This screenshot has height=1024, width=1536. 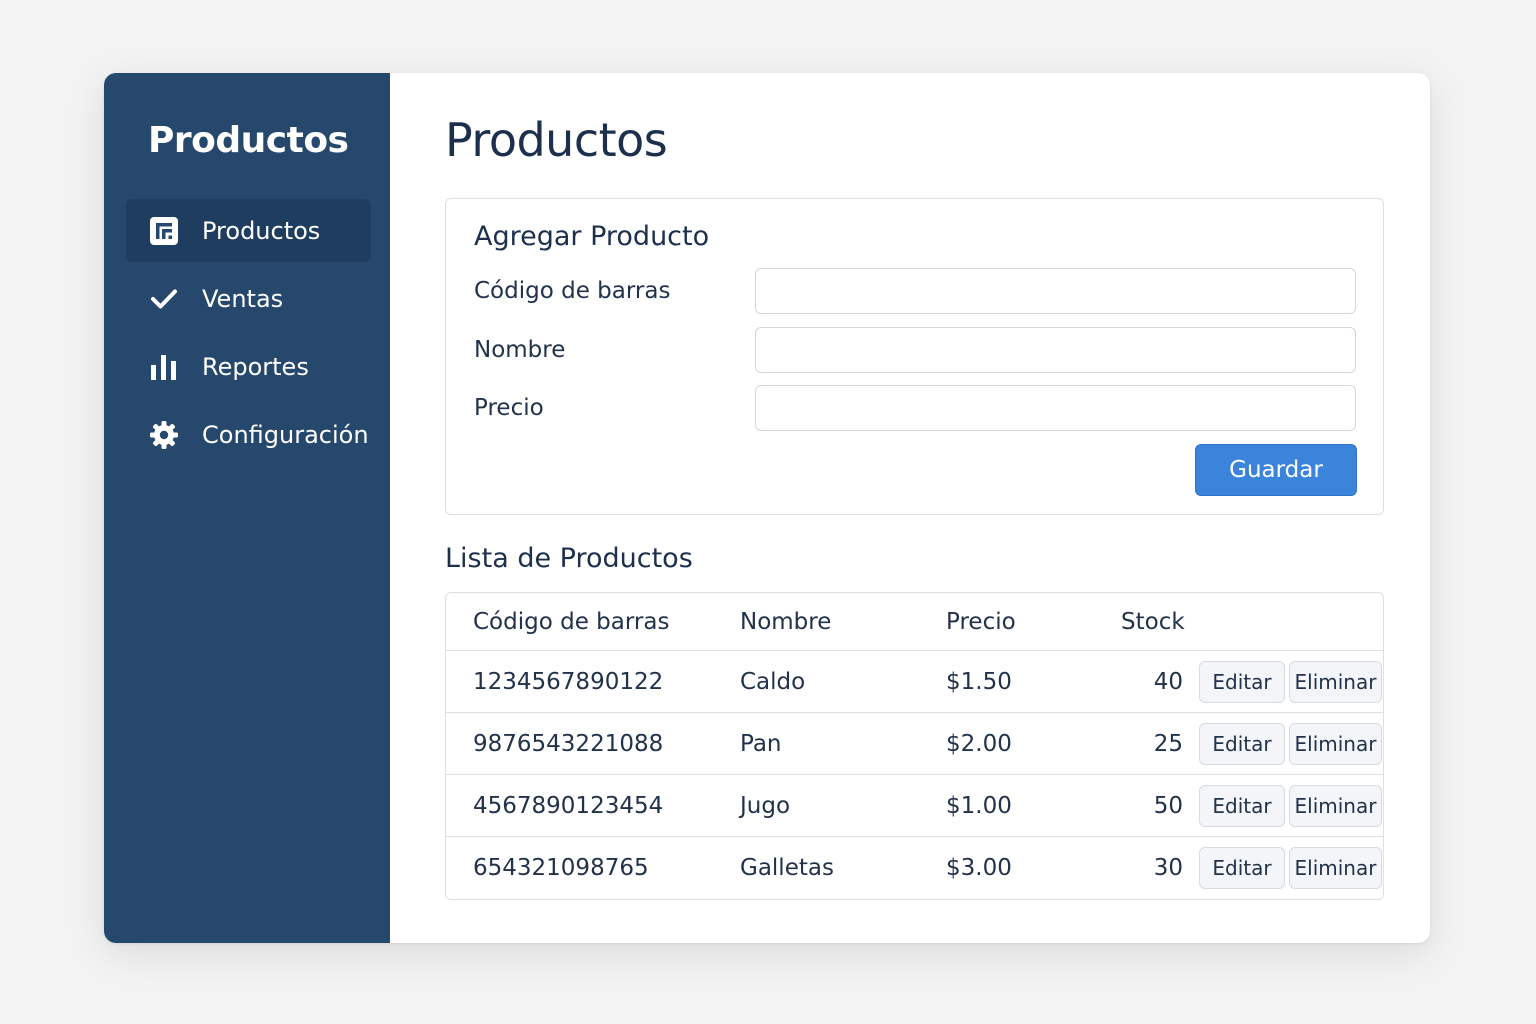 I want to click on sidebar-item-label: Configuración, so click(x=285, y=434).